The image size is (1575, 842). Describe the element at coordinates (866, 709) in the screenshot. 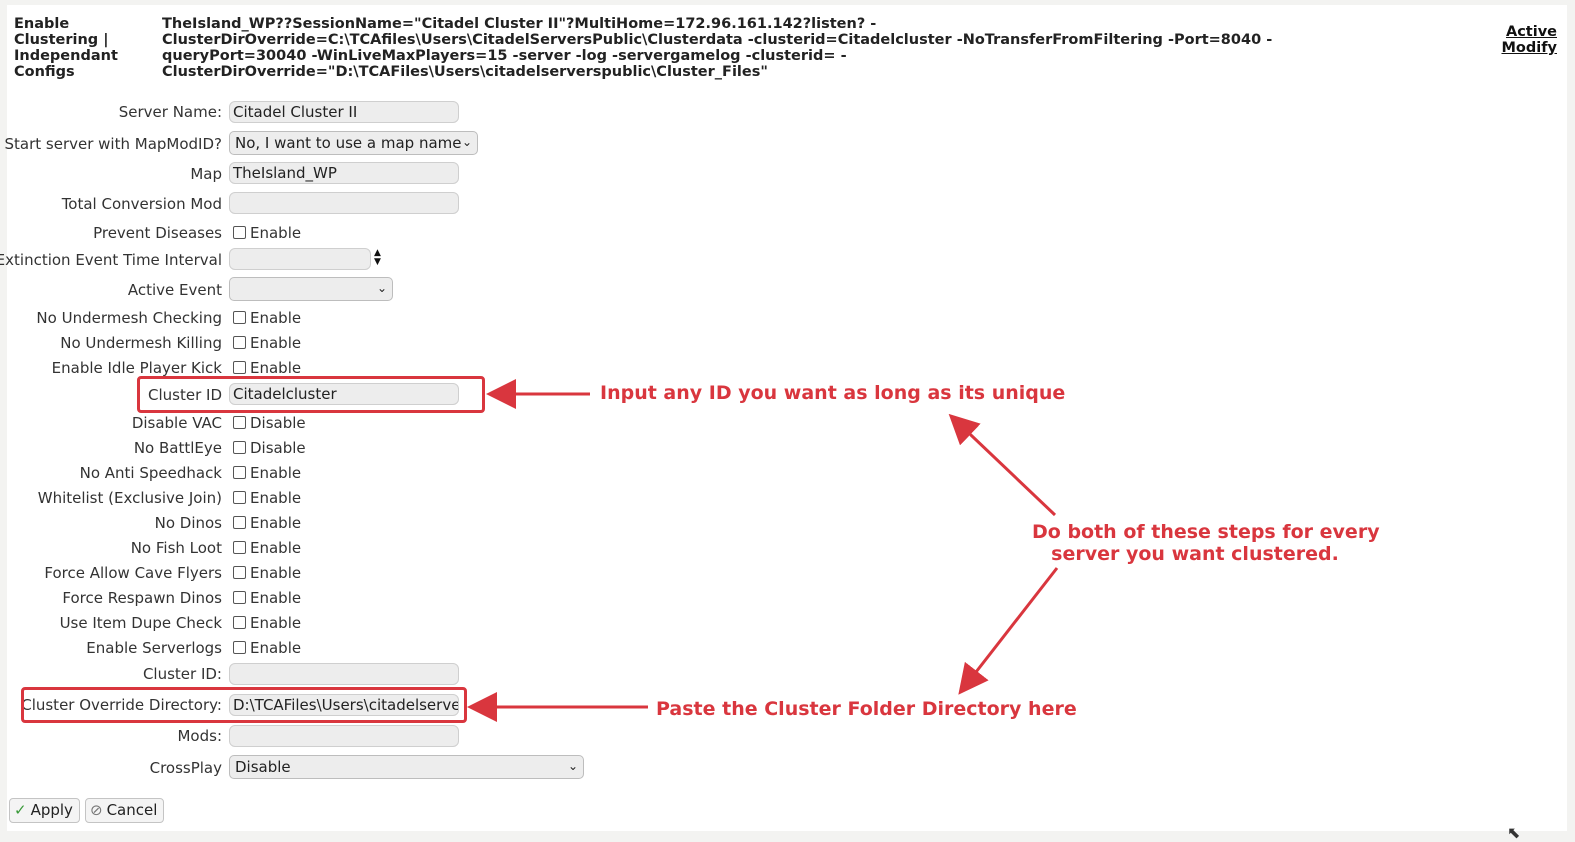

I see `directory-annotation: Paste the Cluster Folder Directory here` at that location.